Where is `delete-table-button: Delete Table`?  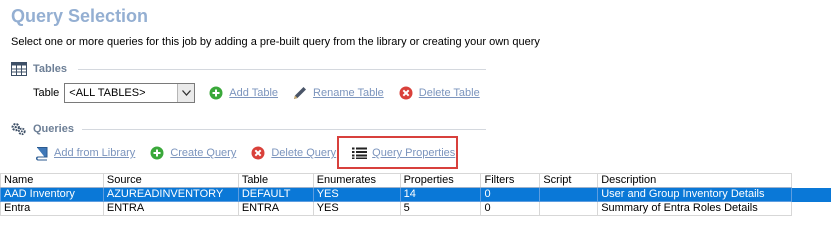
delete-table-button: Delete Table is located at coordinates (439, 93).